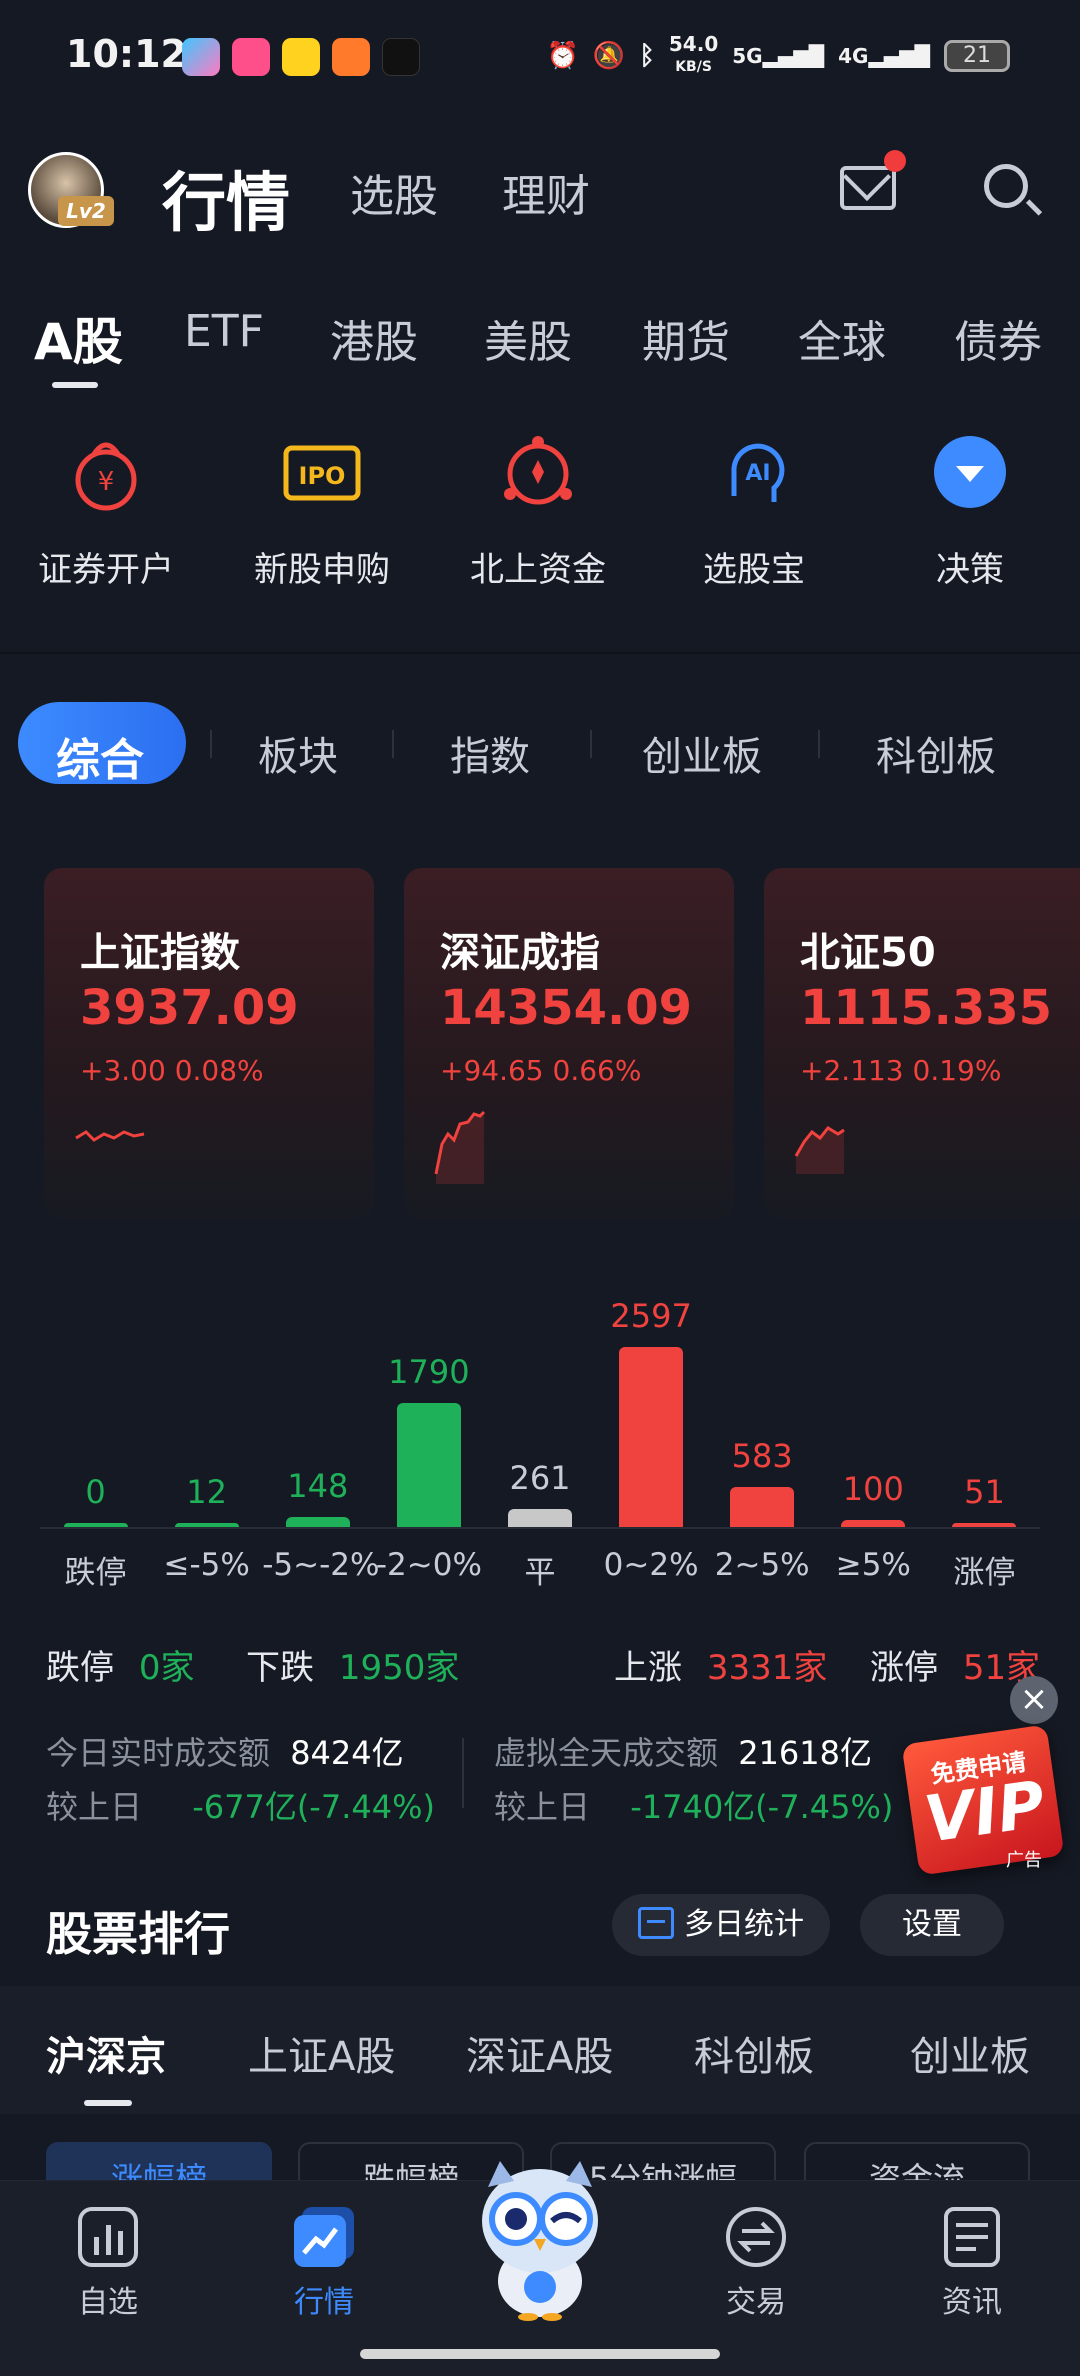 Image resolution: width=1080 pixels, height=2376 pixels. I want to click on index-name: 上证指数, so click(160, 953).